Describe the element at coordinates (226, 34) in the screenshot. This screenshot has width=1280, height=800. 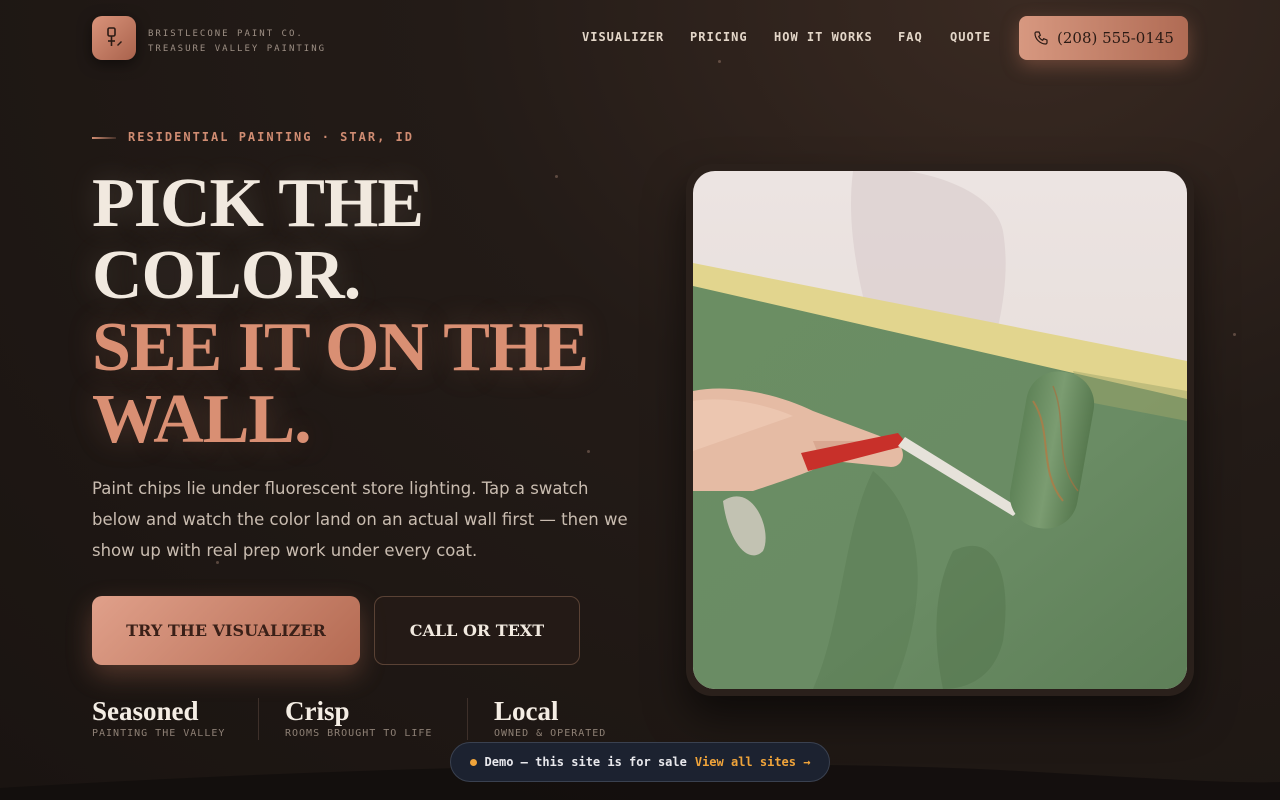
I see `brand-line-1: BRISTLECONE PAINT CO.` at that location.